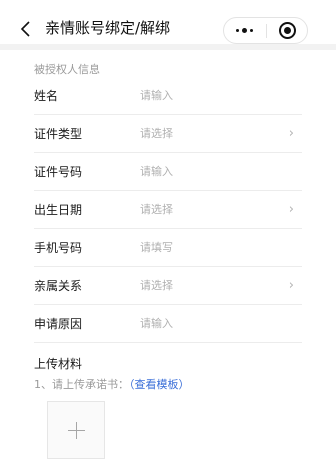 The image size is (336, 469). I want to click on menu-capsule, so click(265, 30).